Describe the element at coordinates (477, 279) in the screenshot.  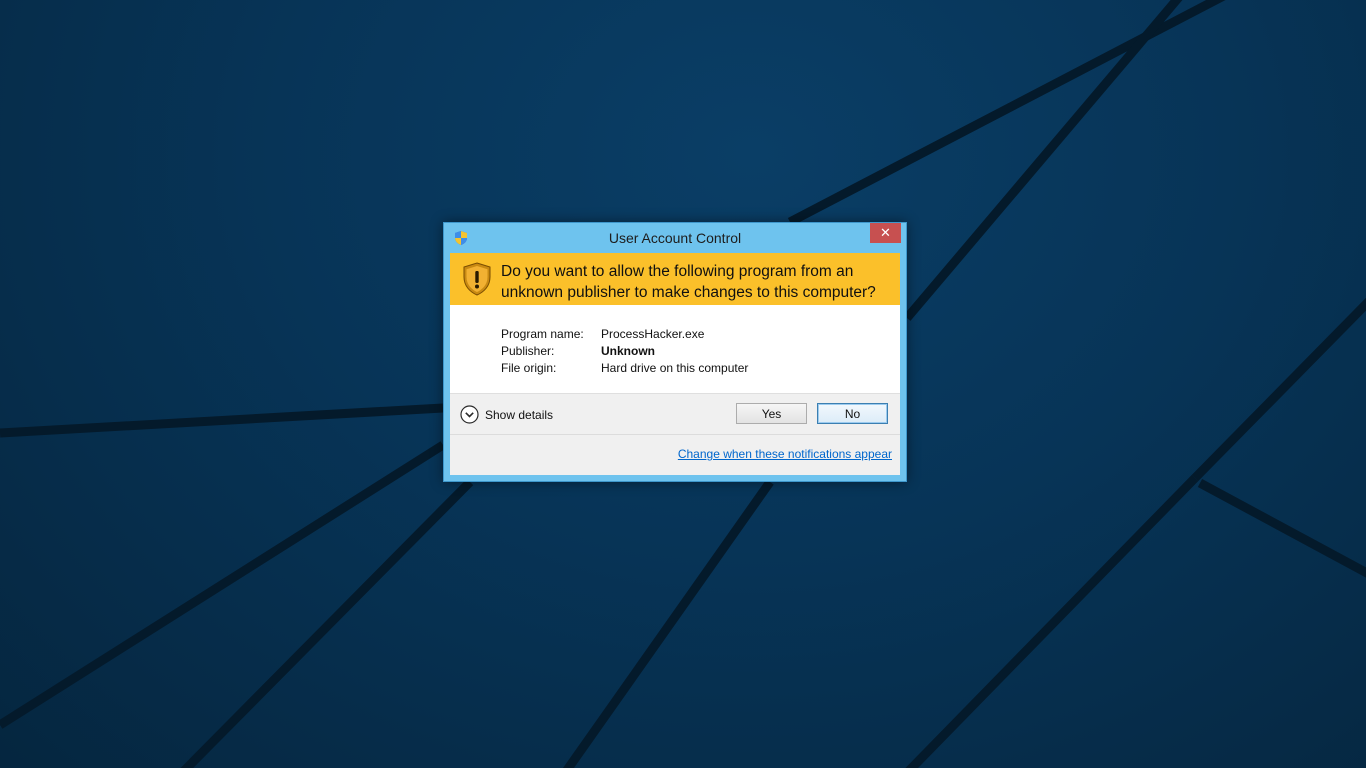
I see `warning-shield-icon` at that location.